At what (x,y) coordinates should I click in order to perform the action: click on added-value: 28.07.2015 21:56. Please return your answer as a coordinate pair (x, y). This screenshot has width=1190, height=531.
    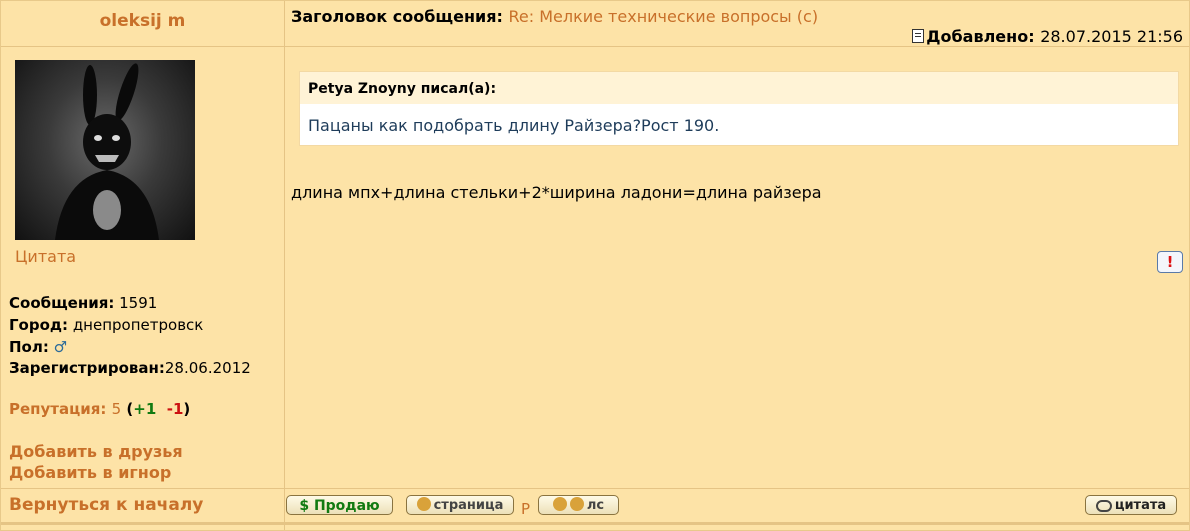
    Looking at the image, I should click on (1111, 36).